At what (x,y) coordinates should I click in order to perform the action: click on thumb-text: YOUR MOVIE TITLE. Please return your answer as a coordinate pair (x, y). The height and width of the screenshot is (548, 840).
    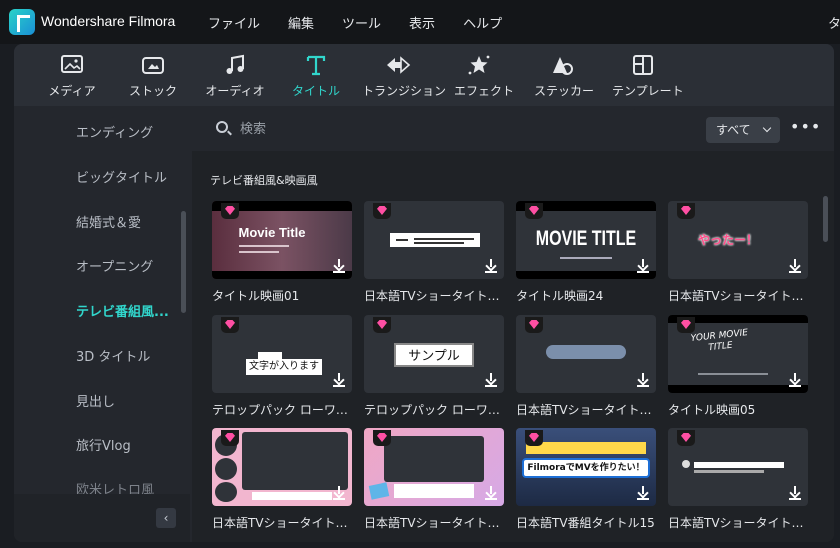
    Looking at the image, I should click on (719, 341).